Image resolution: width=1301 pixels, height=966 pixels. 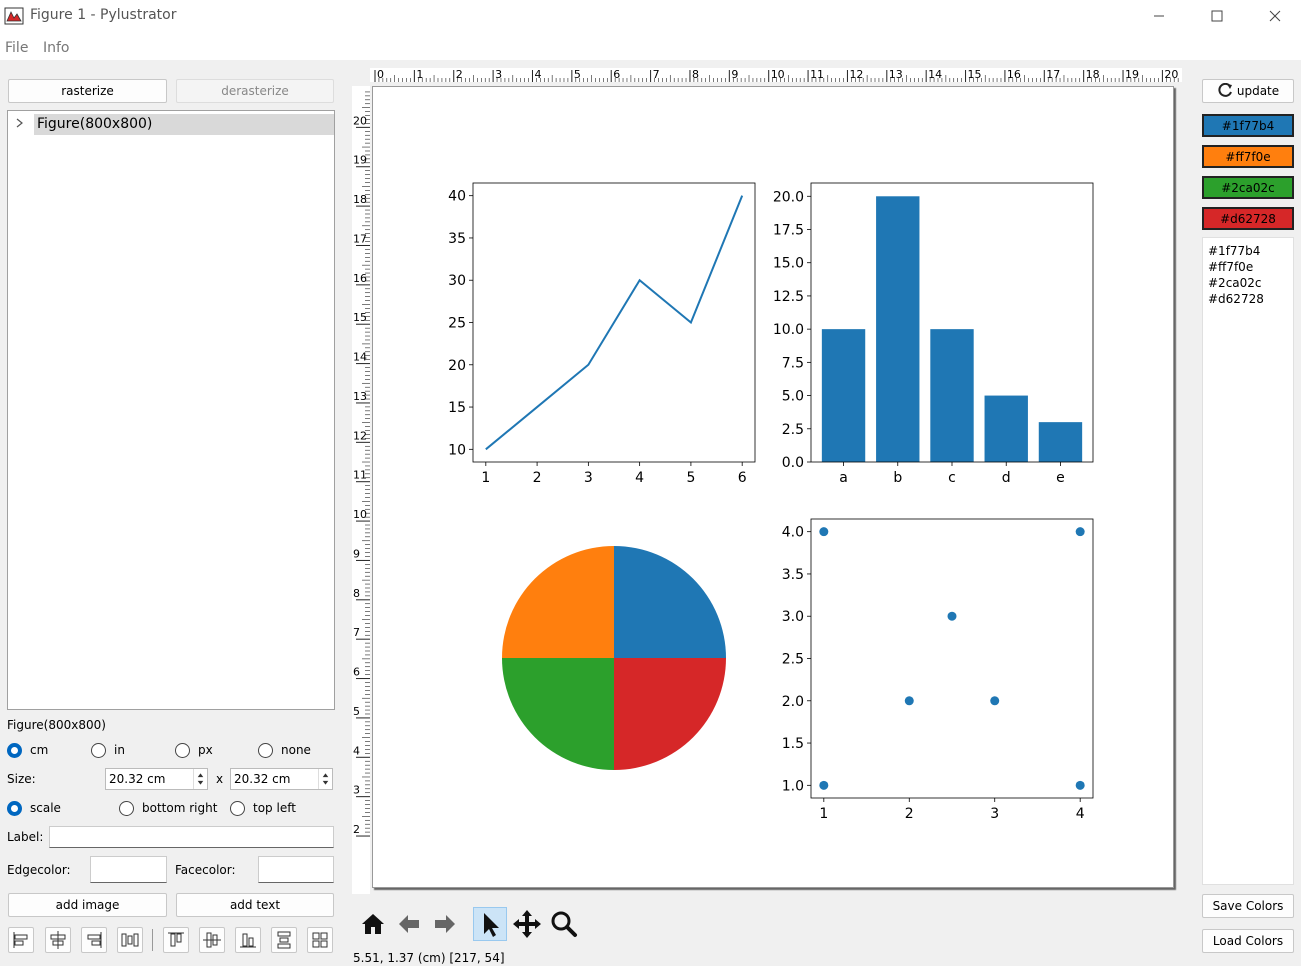 What do you see at coordinates (128, 869) in the screenshot?
I see `edgecolor-button` at bounding box center [128, 869].